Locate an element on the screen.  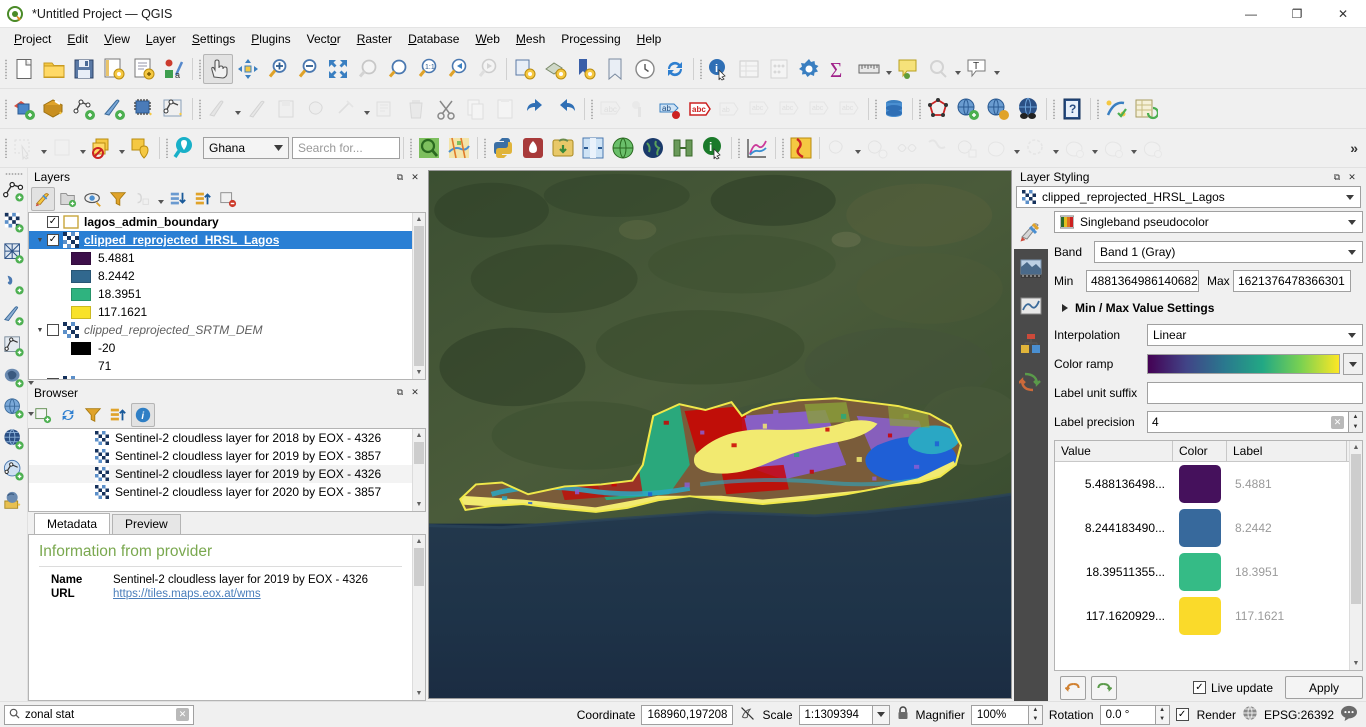
analysis-caret is located at coordinates (1055, 148).